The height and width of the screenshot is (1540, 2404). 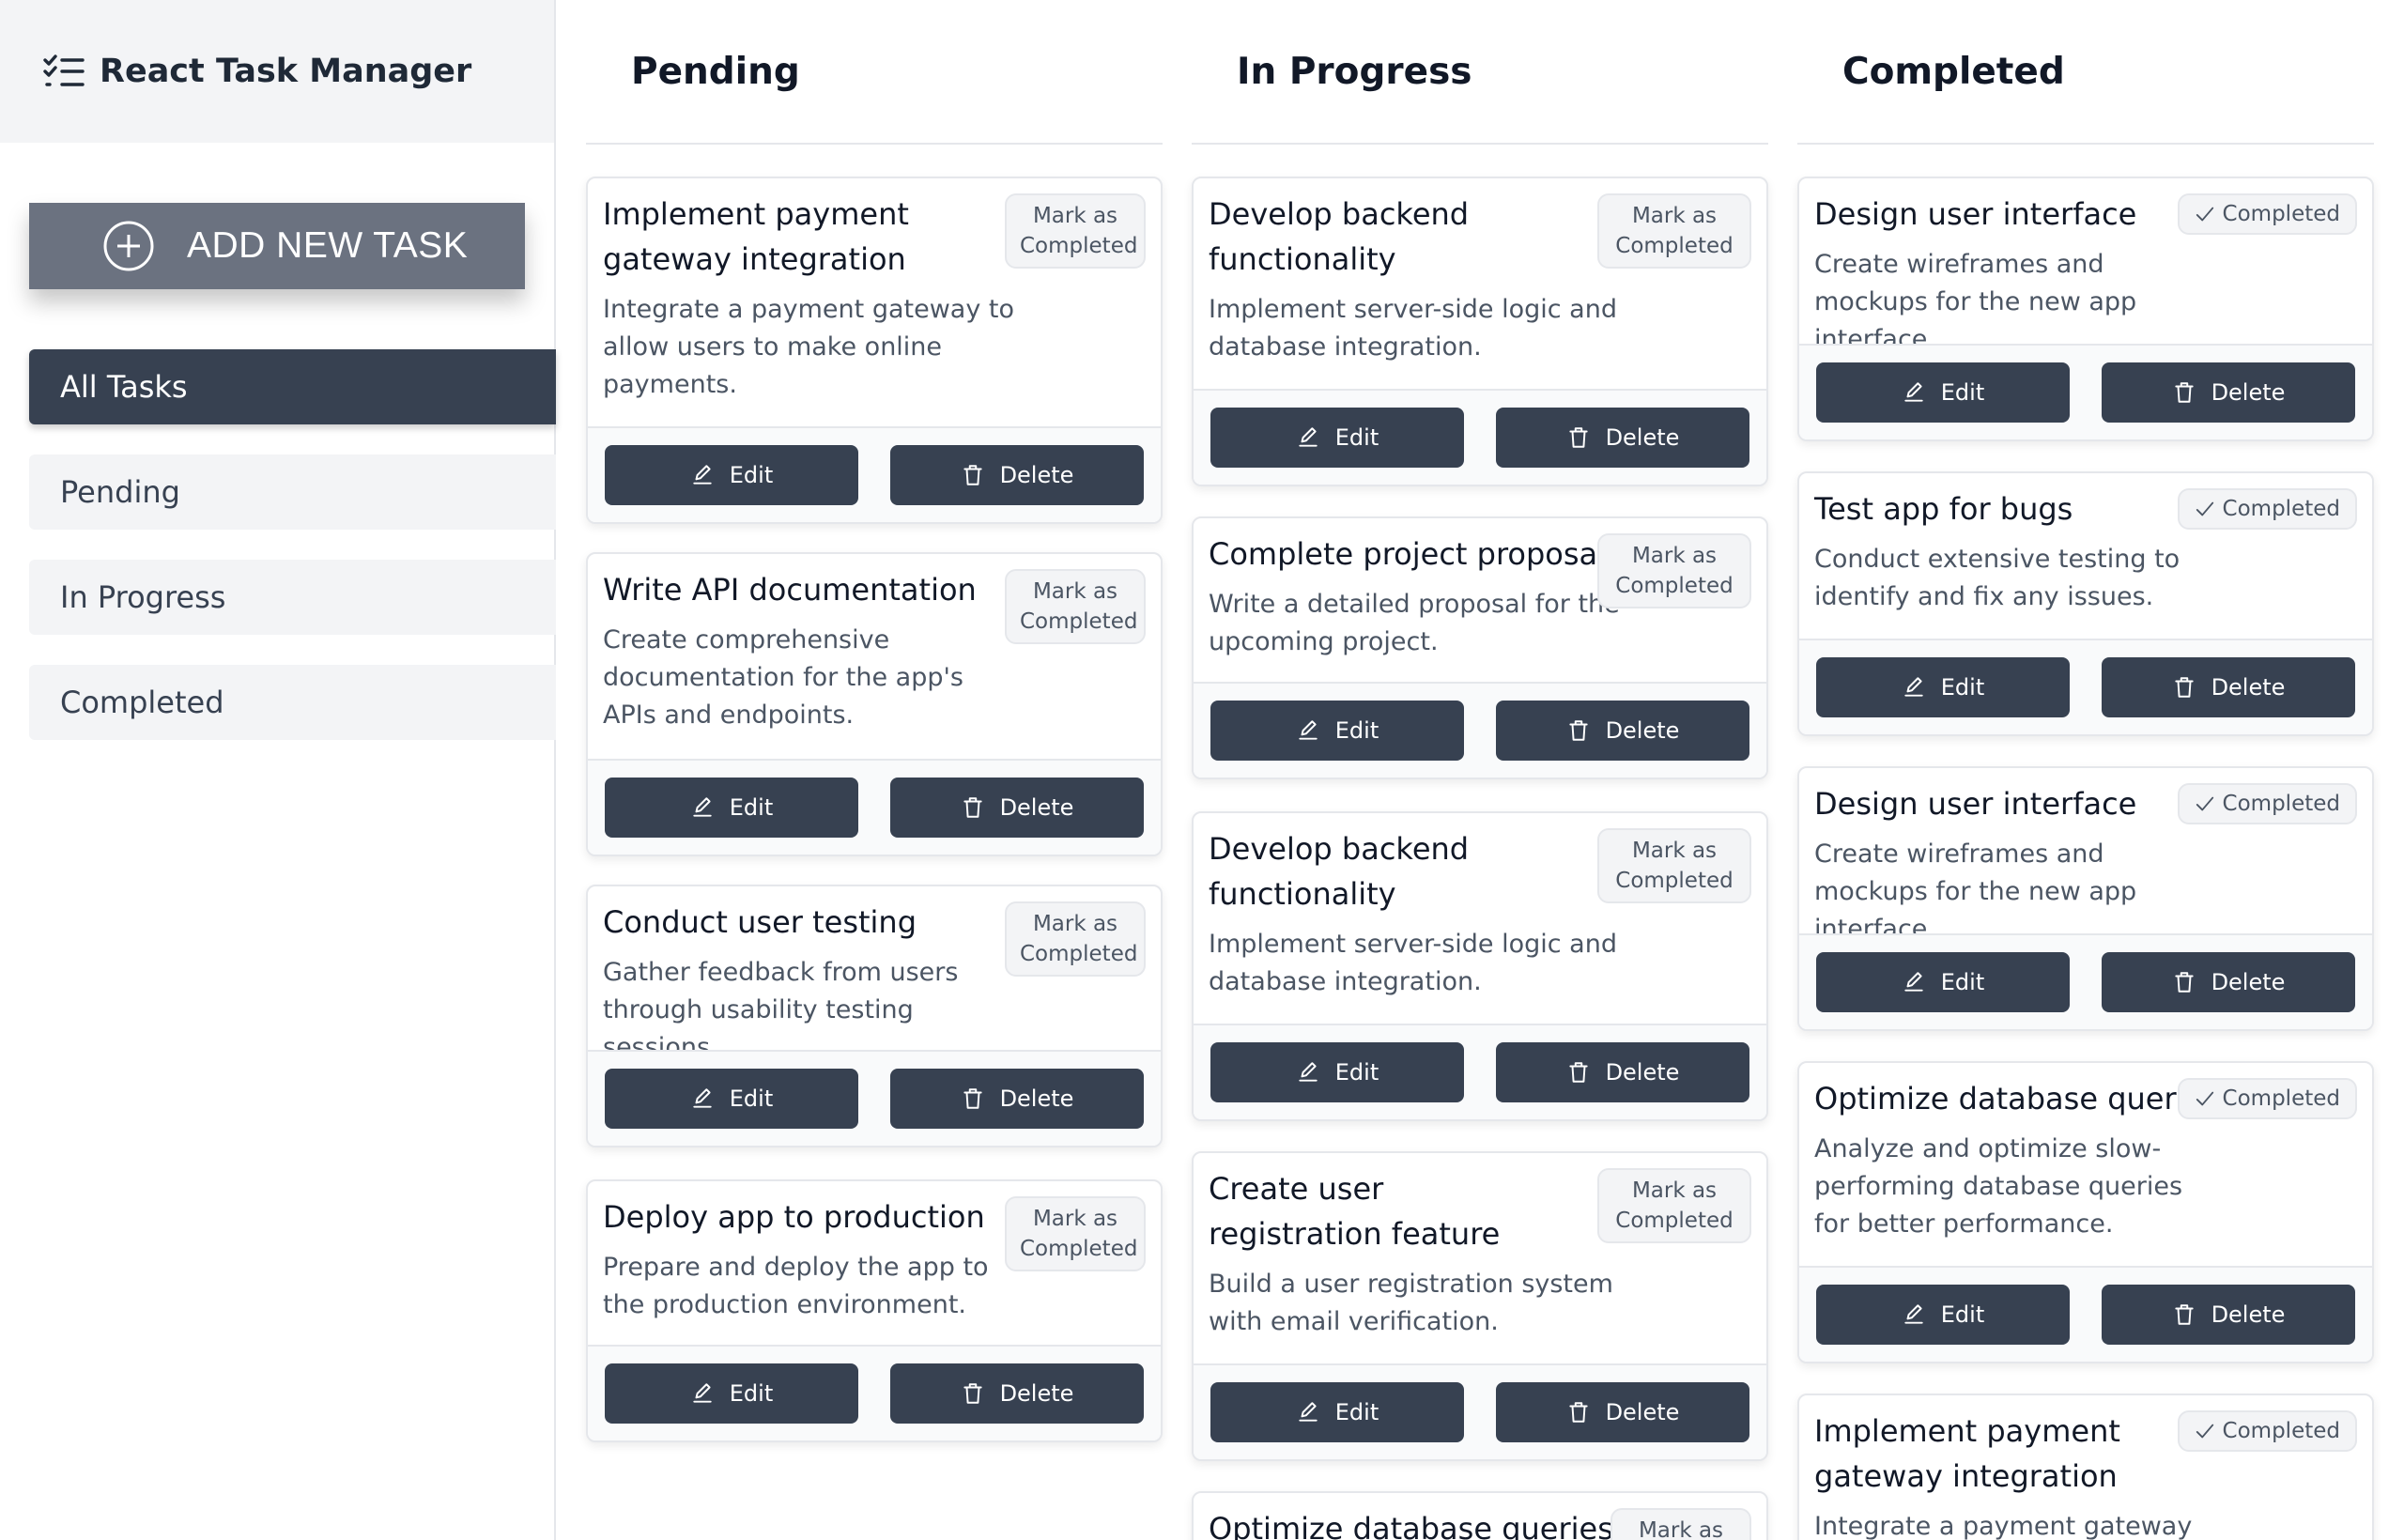 What do you see at coordinates (1975, 804) in the screenshot?
I see `task-title: Design user interface` at bounding box center [1975, 804].